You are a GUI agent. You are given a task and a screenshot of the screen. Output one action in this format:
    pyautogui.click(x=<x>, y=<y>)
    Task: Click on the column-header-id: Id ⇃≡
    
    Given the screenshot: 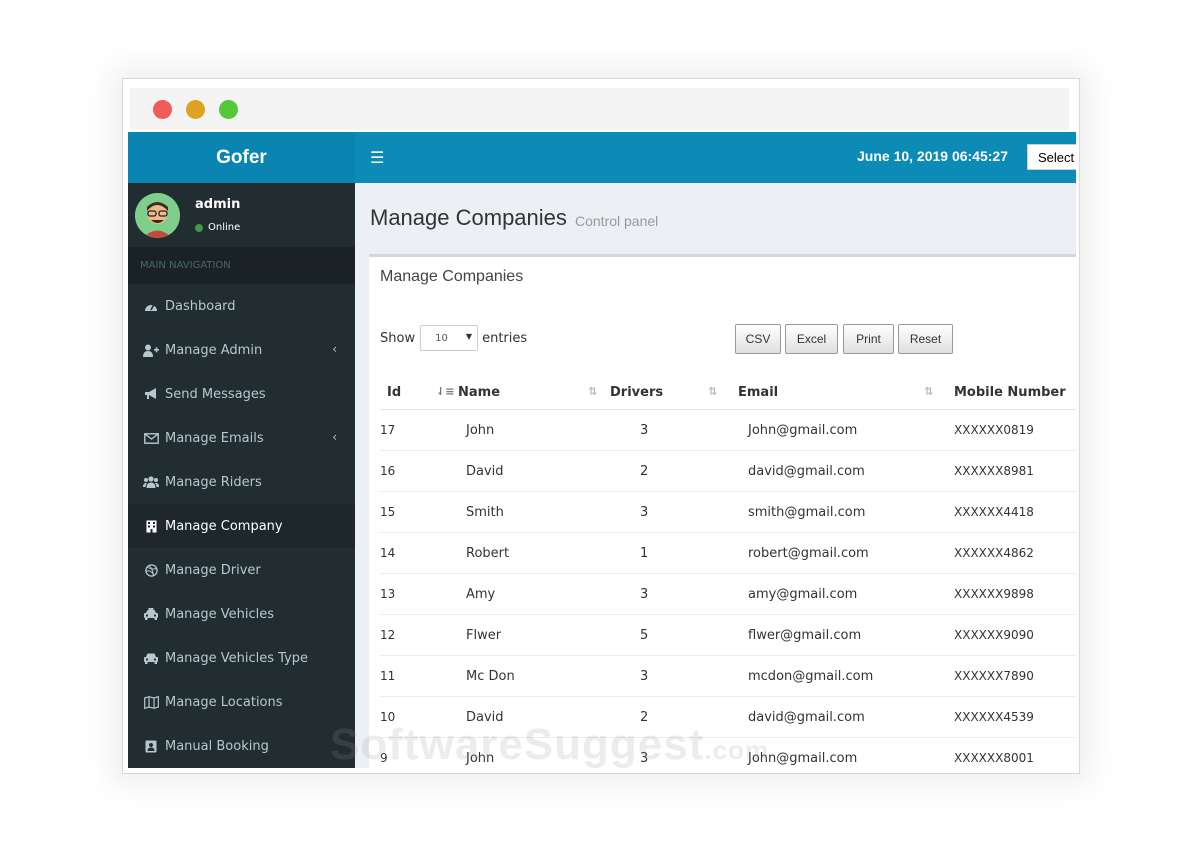 What is the action you would take?
    pyautogui.click(x=419, y=392)
    